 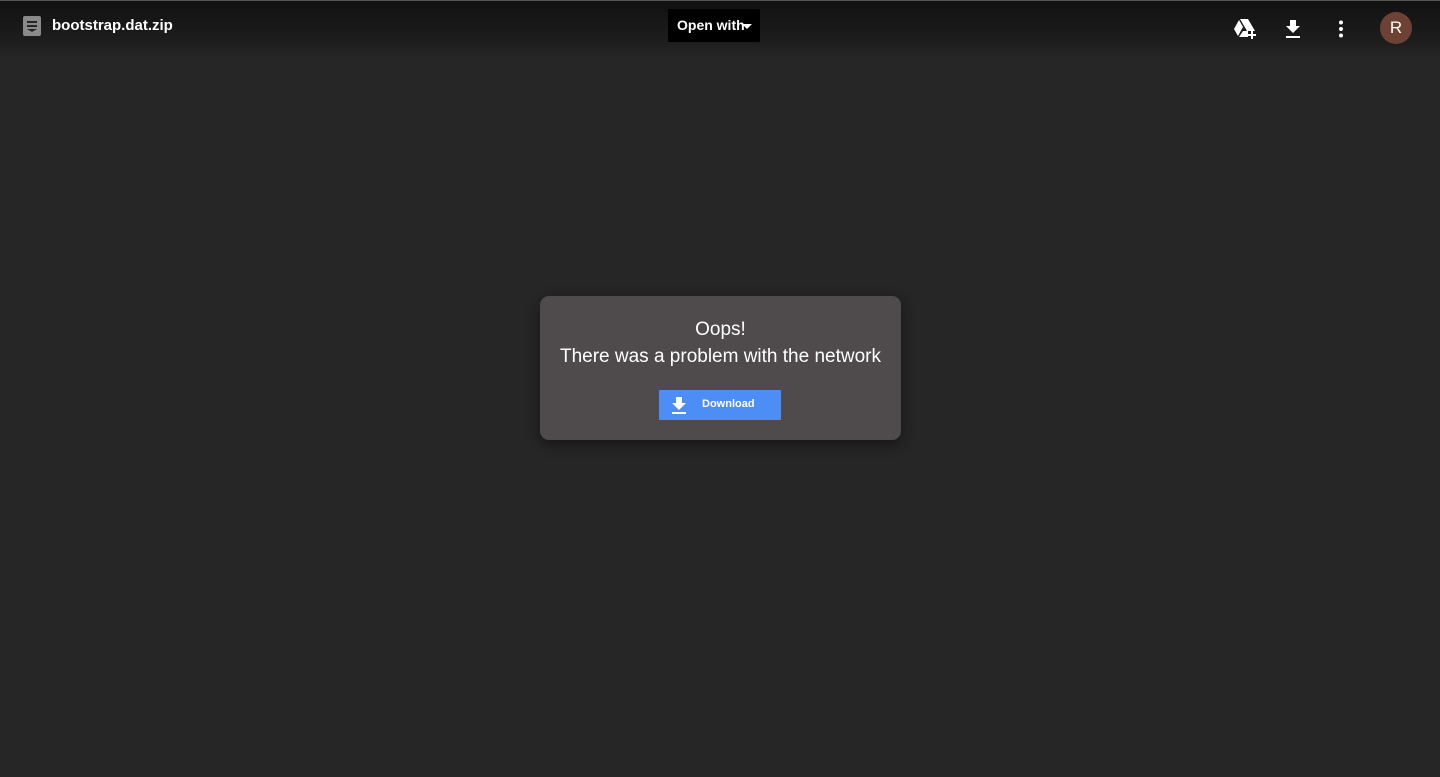 I want to click on error-title: Oops!, so click(x=720, y=329).